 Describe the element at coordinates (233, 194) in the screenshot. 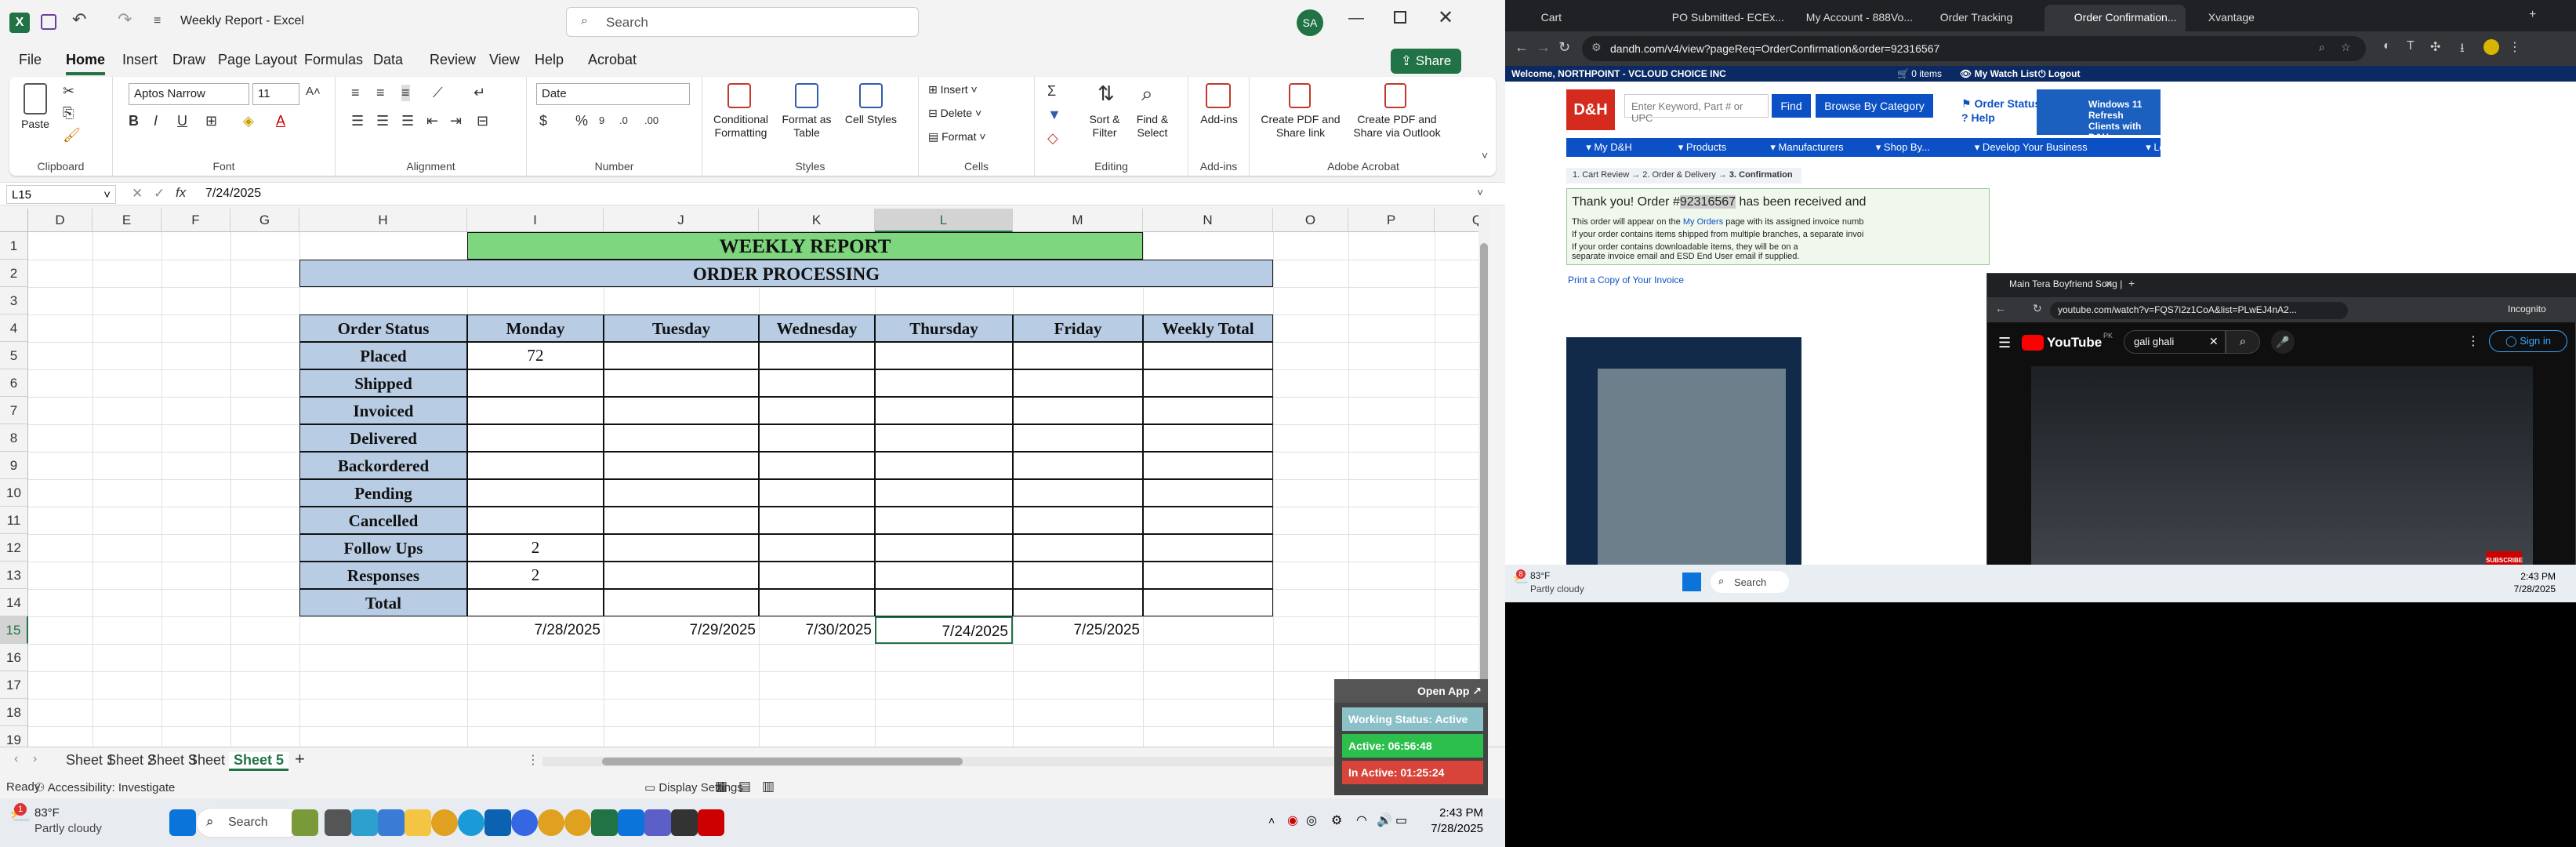

I see `formula-input: 7/24/2025` at that location.